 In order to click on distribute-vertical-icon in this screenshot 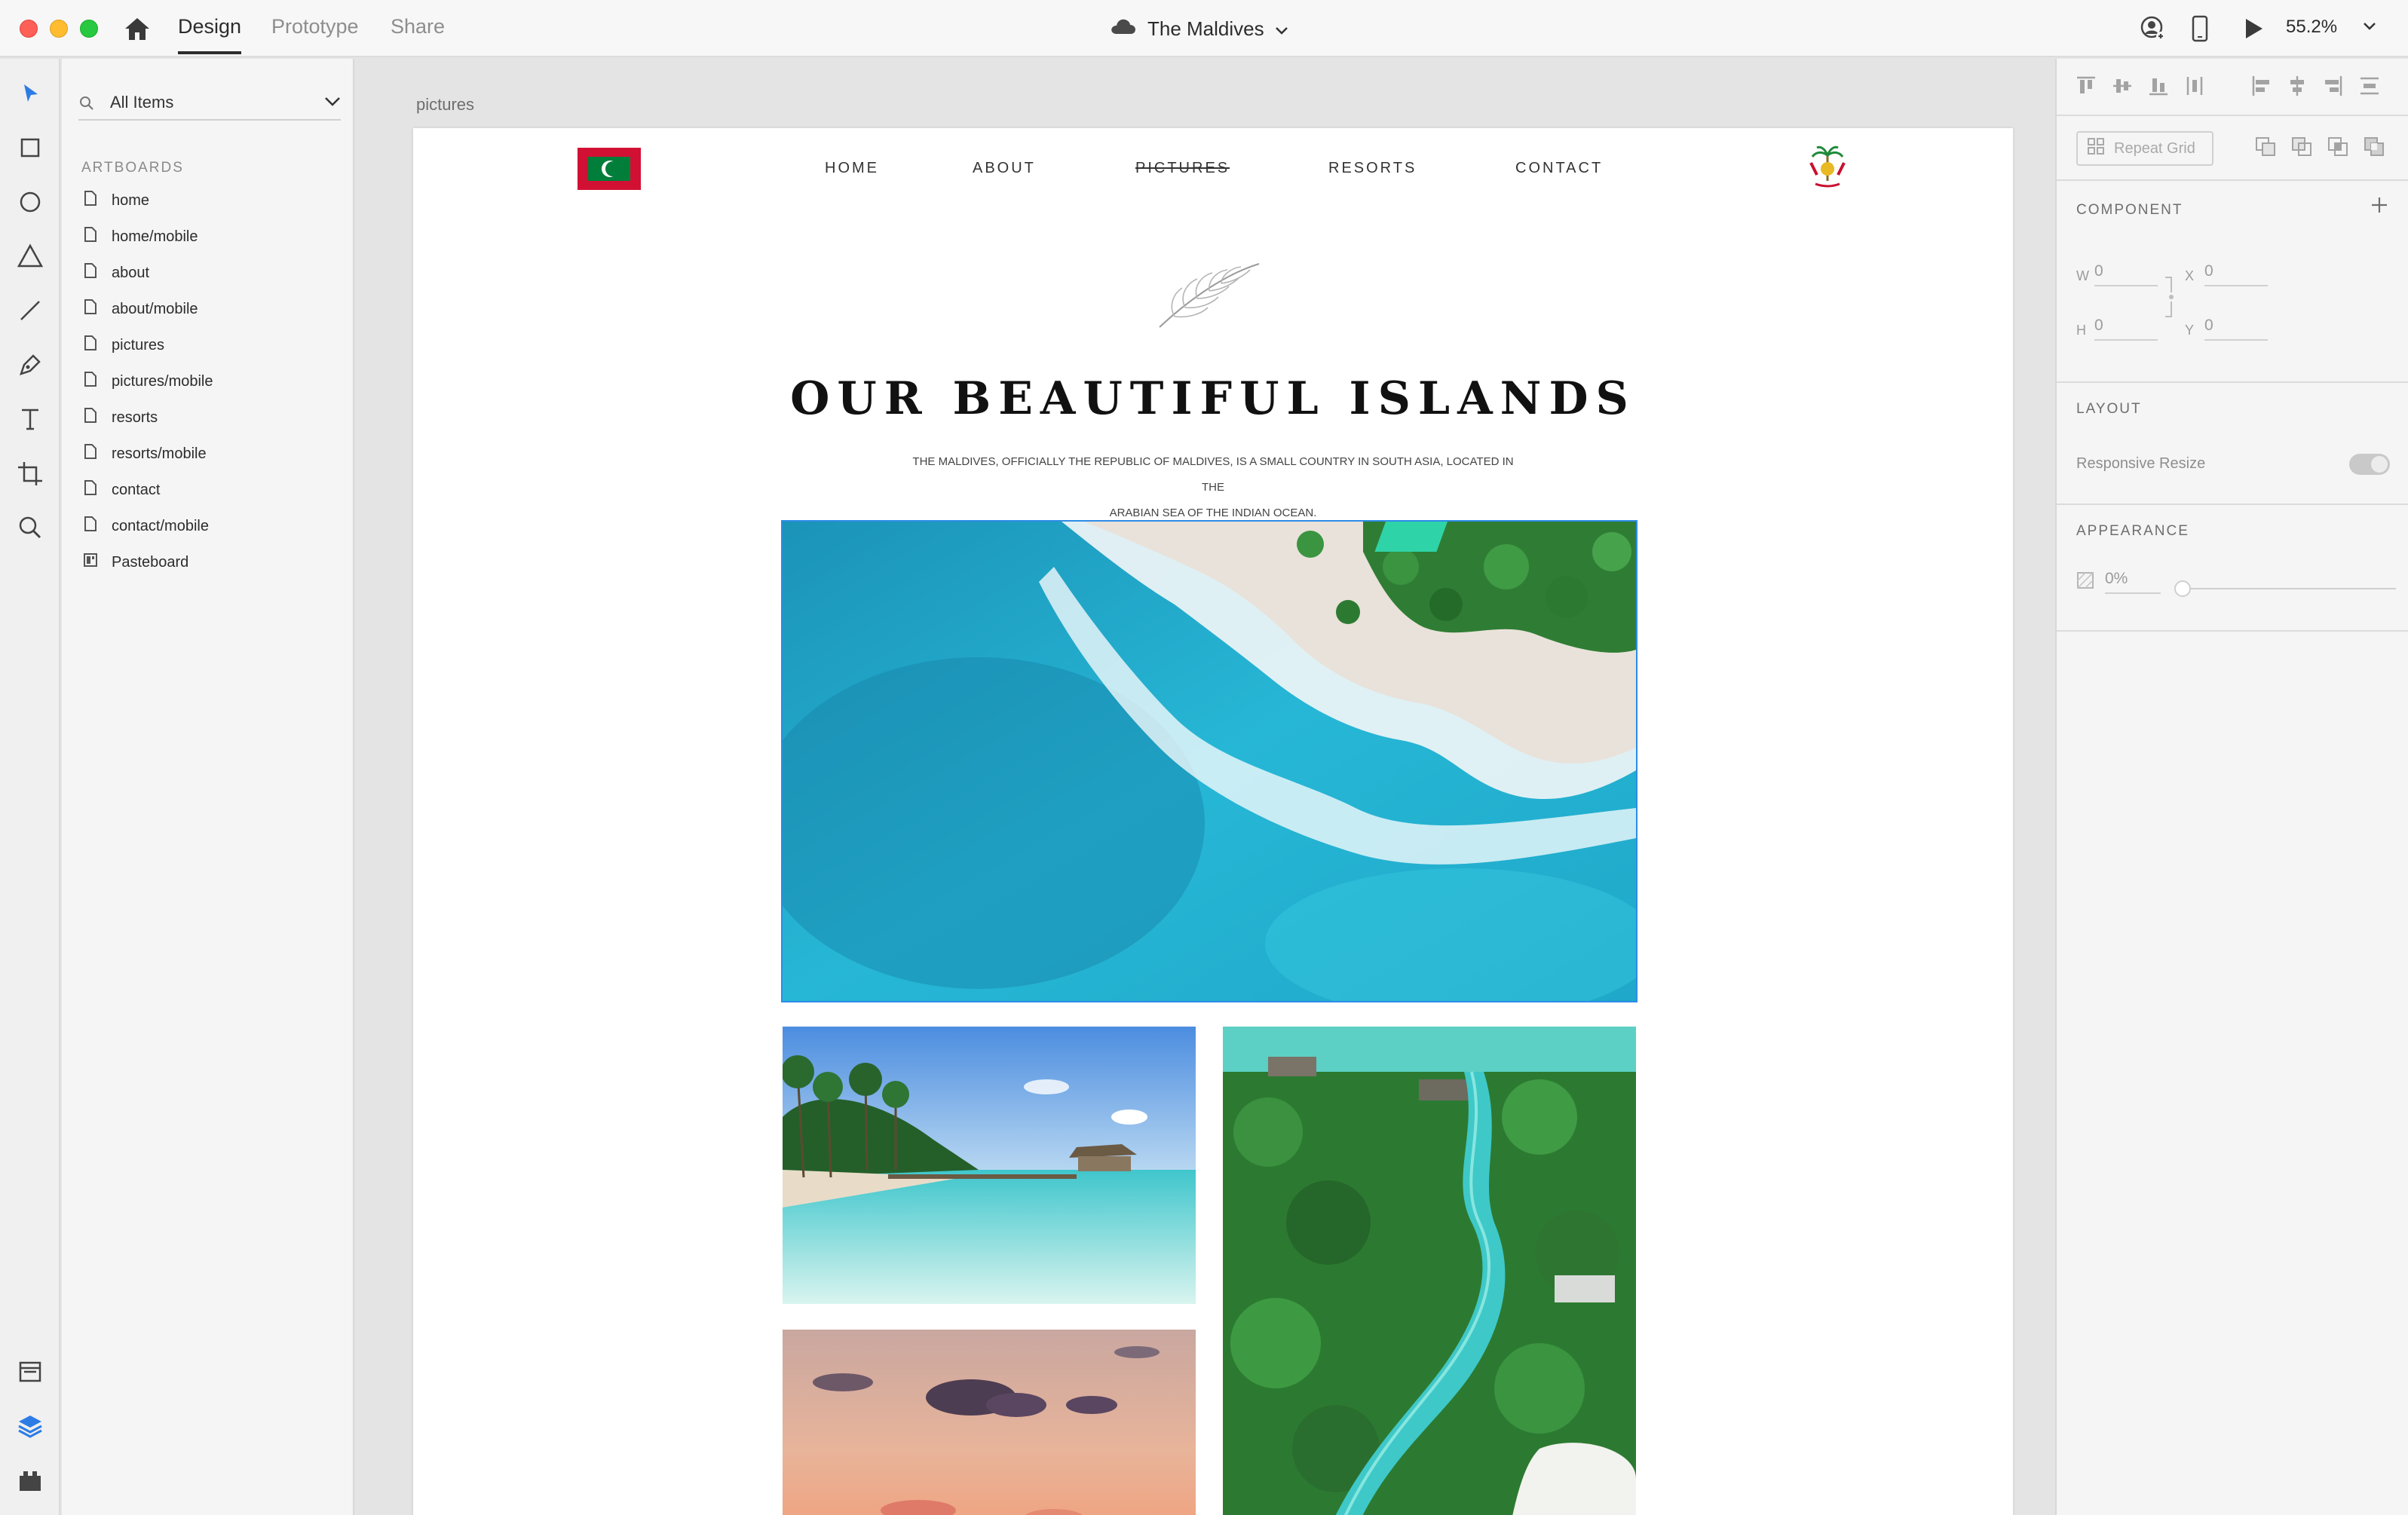, I will do `click(2194, 86)`.